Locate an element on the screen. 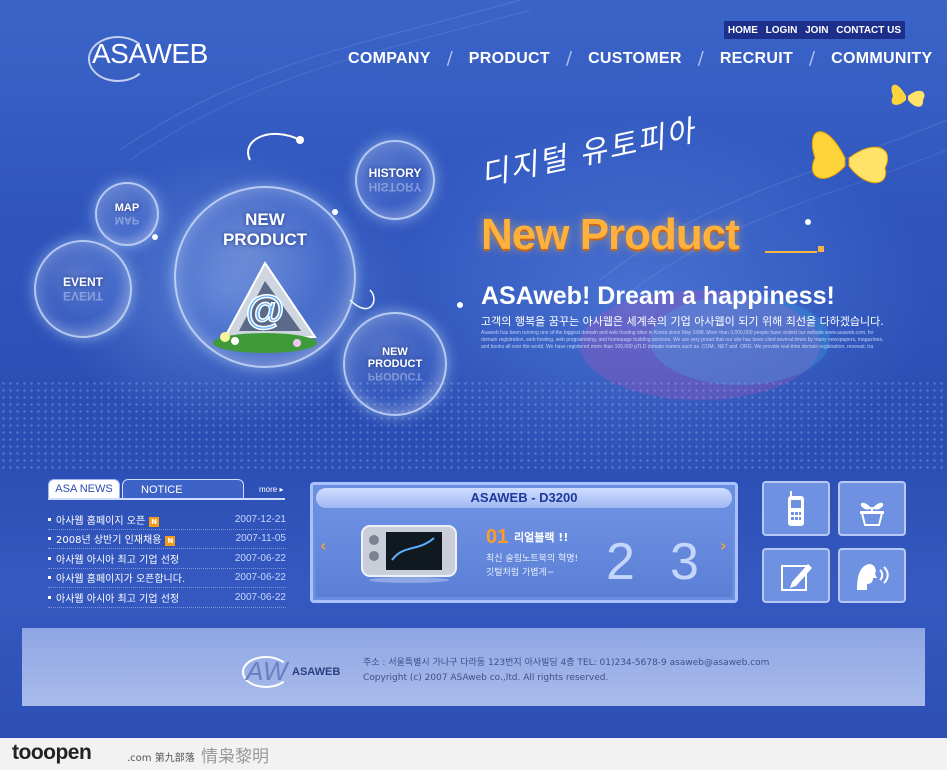  product-number: 01 is located at coordinates (497, 537).